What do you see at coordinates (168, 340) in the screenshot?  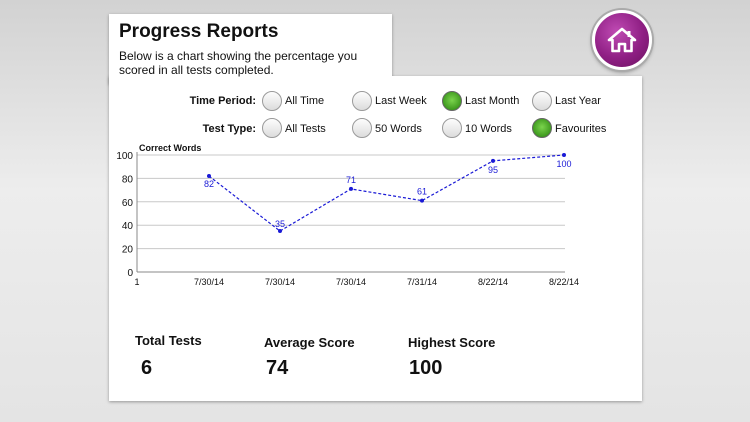 I see `total-tests-label: Total Tests` at bounding box center [168, 340].